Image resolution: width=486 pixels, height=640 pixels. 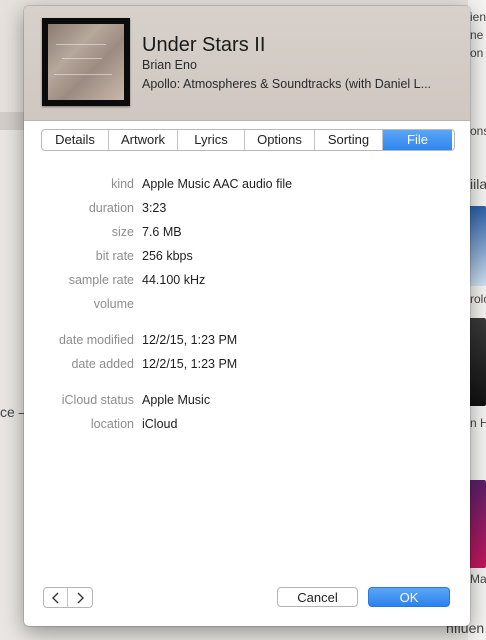 I want to click on tab-sorting: Sorting, so click(x=349, y=140).